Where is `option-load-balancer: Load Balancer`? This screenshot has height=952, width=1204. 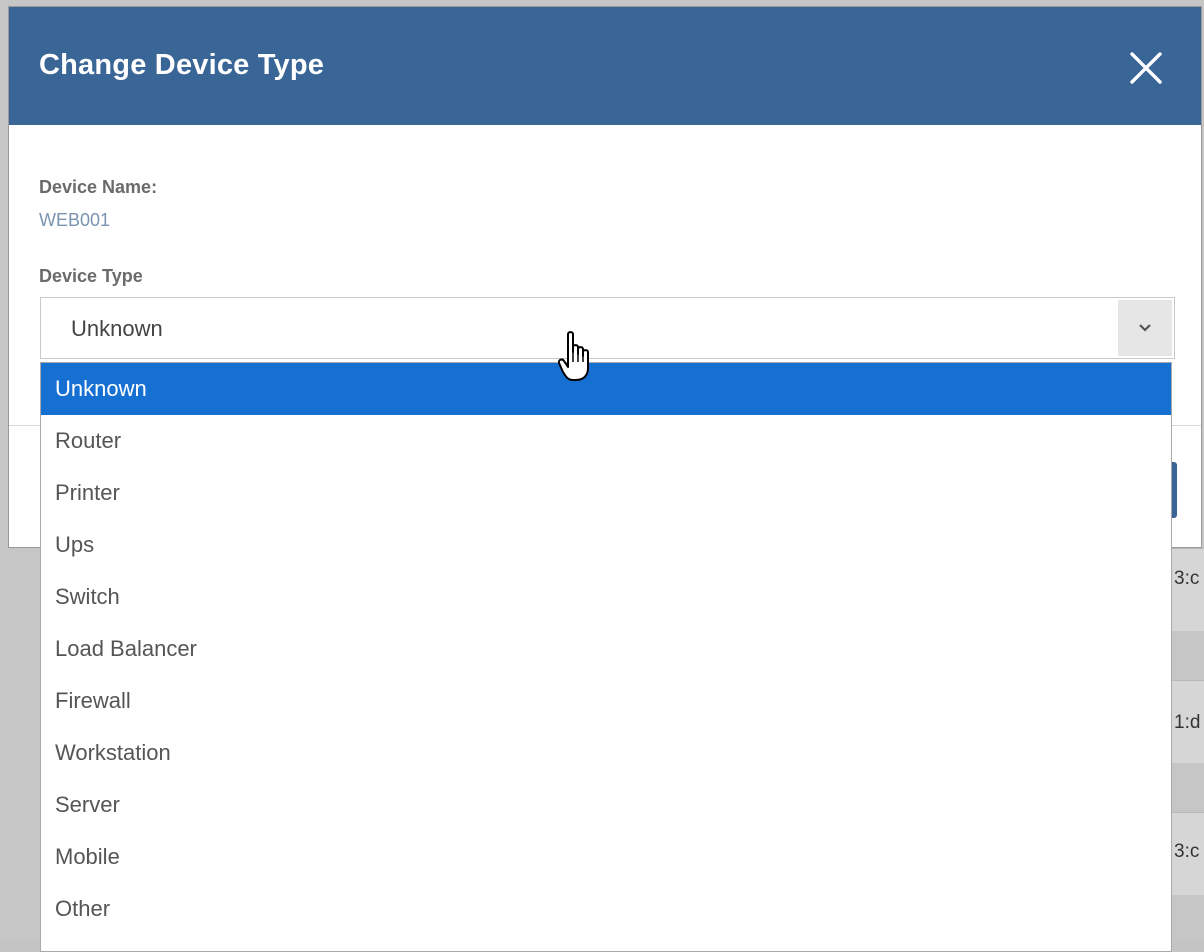
option-load-balancer: Load Balancer is located at coordinates (606, 649).